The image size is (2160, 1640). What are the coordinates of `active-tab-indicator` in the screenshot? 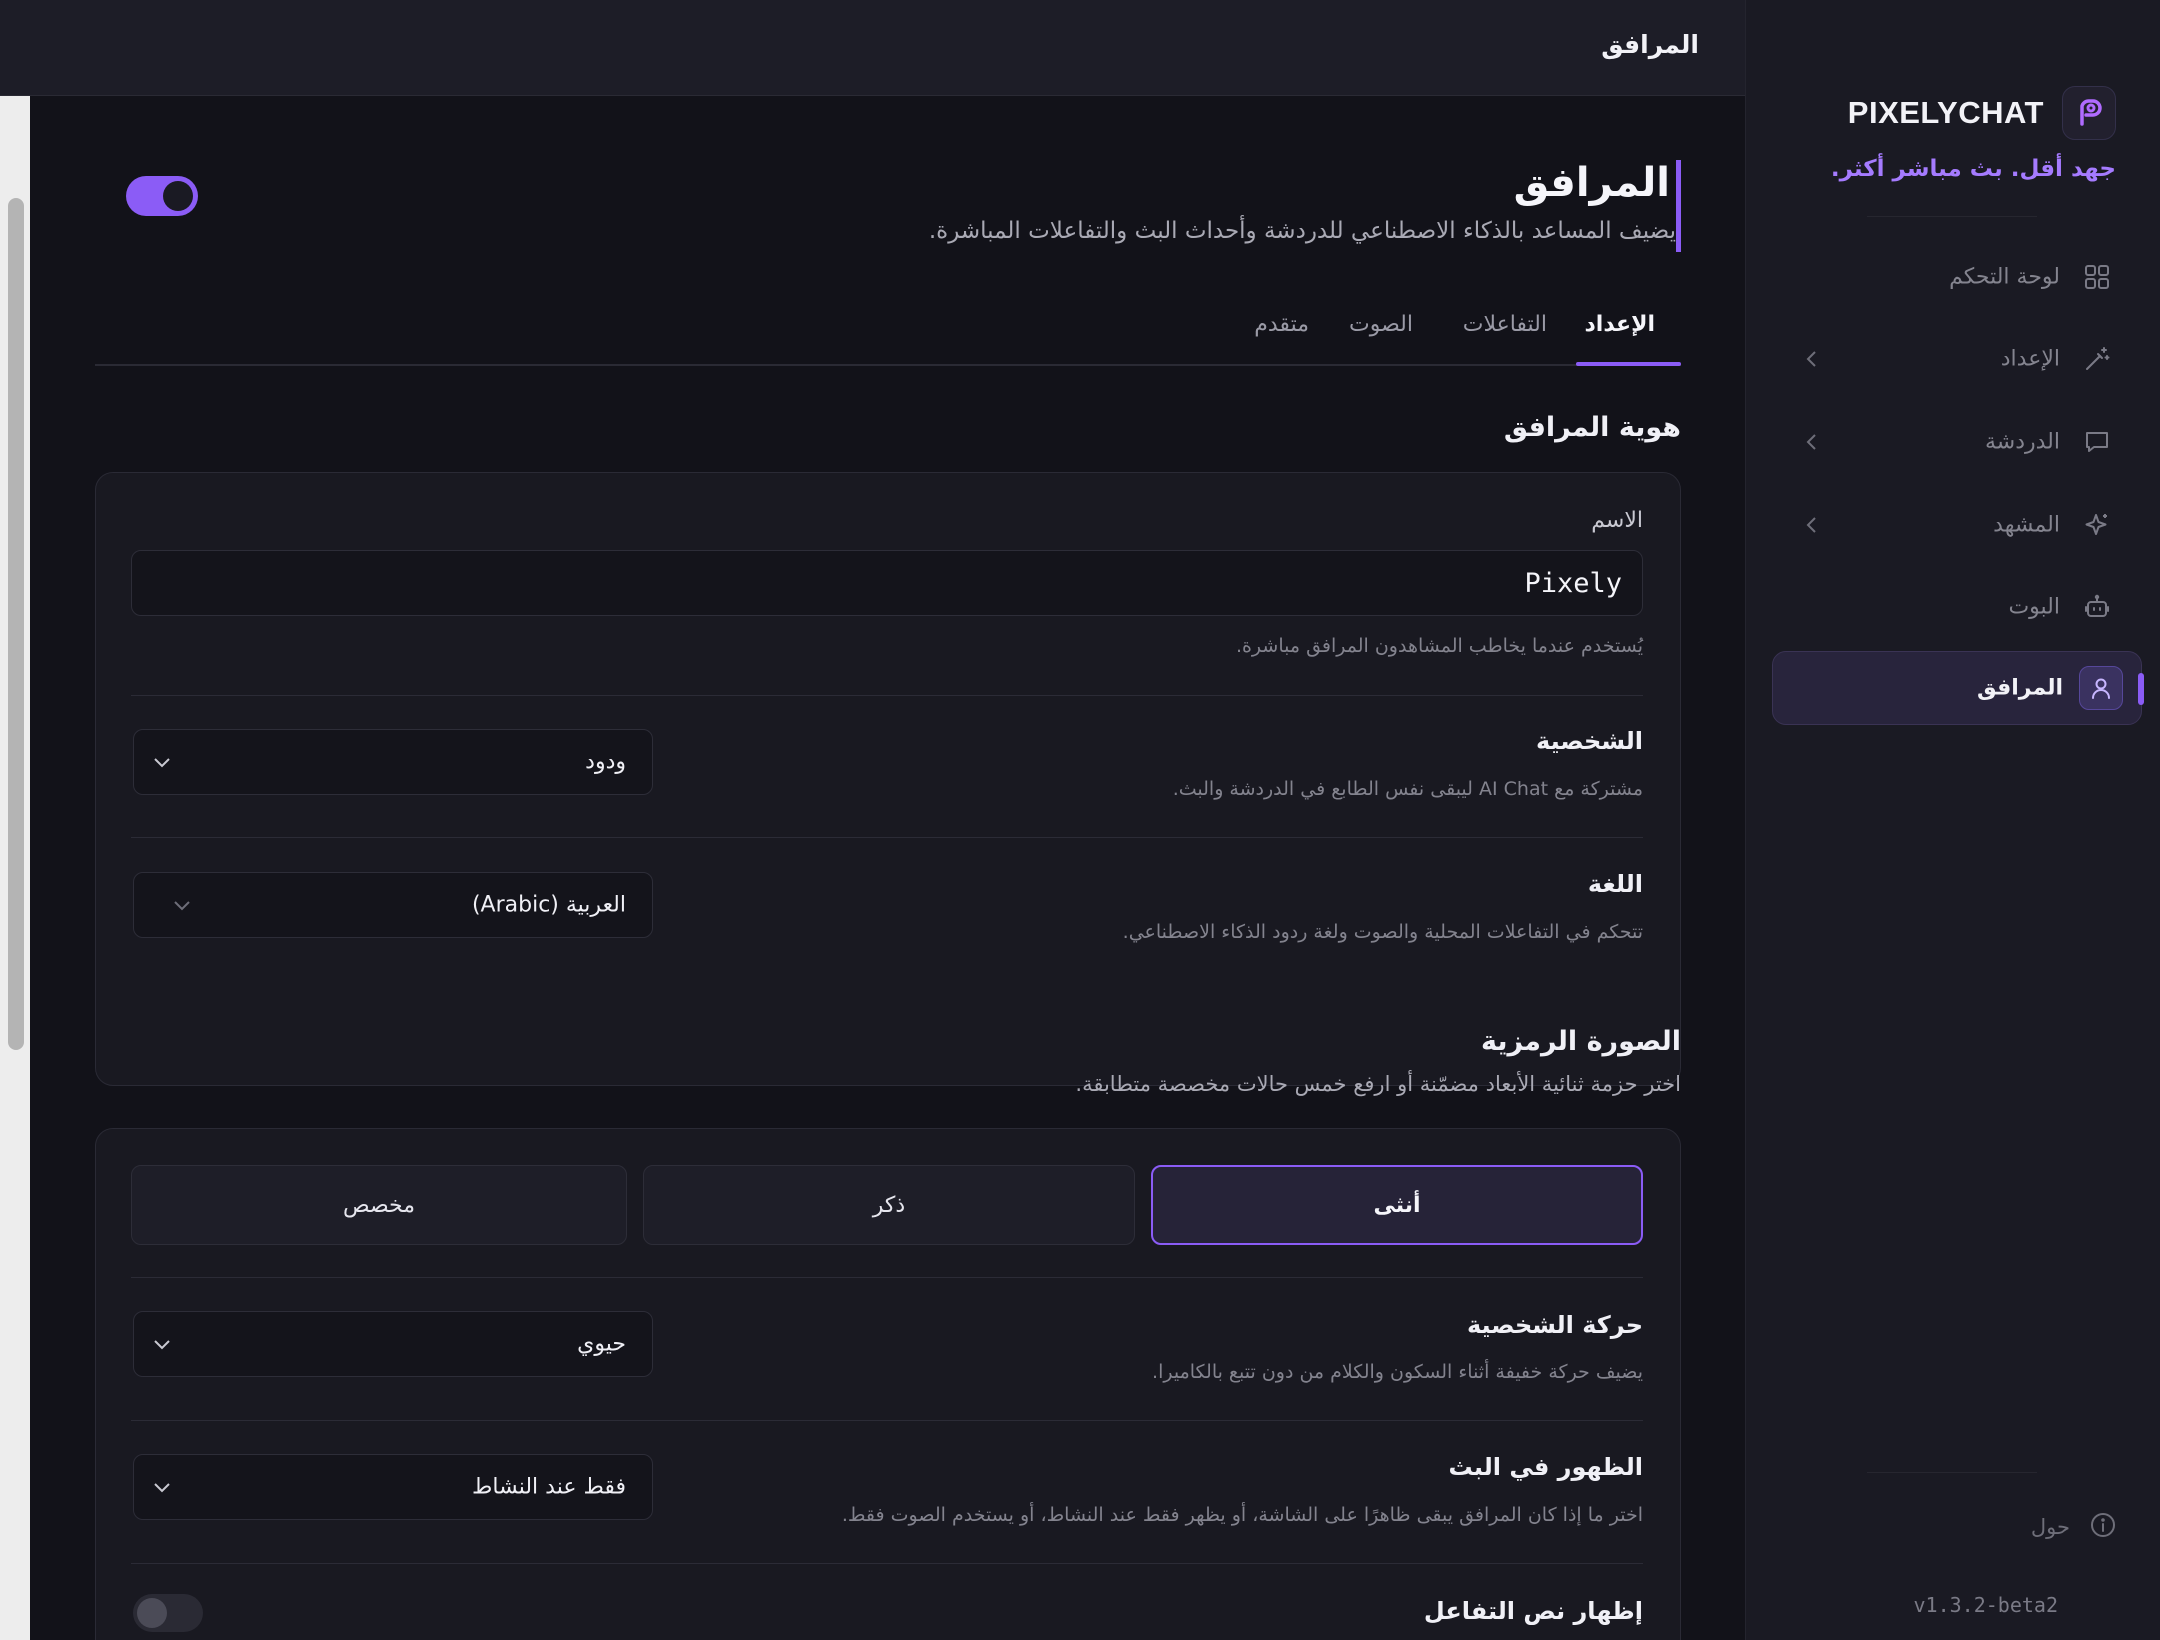 It's located at (1628, 364).